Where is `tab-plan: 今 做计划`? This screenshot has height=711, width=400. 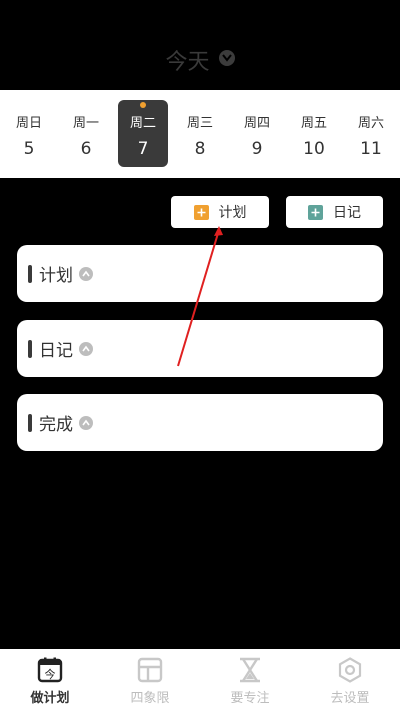 tab-plan: 今 做计划 is located at coordinates (50, 680).